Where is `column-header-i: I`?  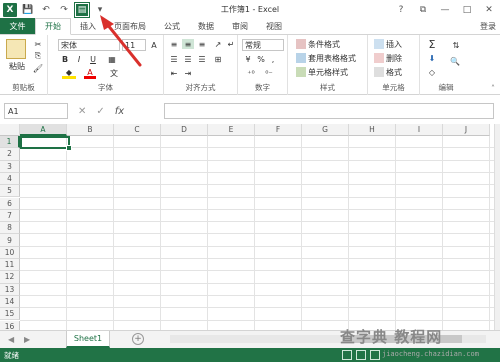 column-header-i: I is located at coordinates (419, 130).